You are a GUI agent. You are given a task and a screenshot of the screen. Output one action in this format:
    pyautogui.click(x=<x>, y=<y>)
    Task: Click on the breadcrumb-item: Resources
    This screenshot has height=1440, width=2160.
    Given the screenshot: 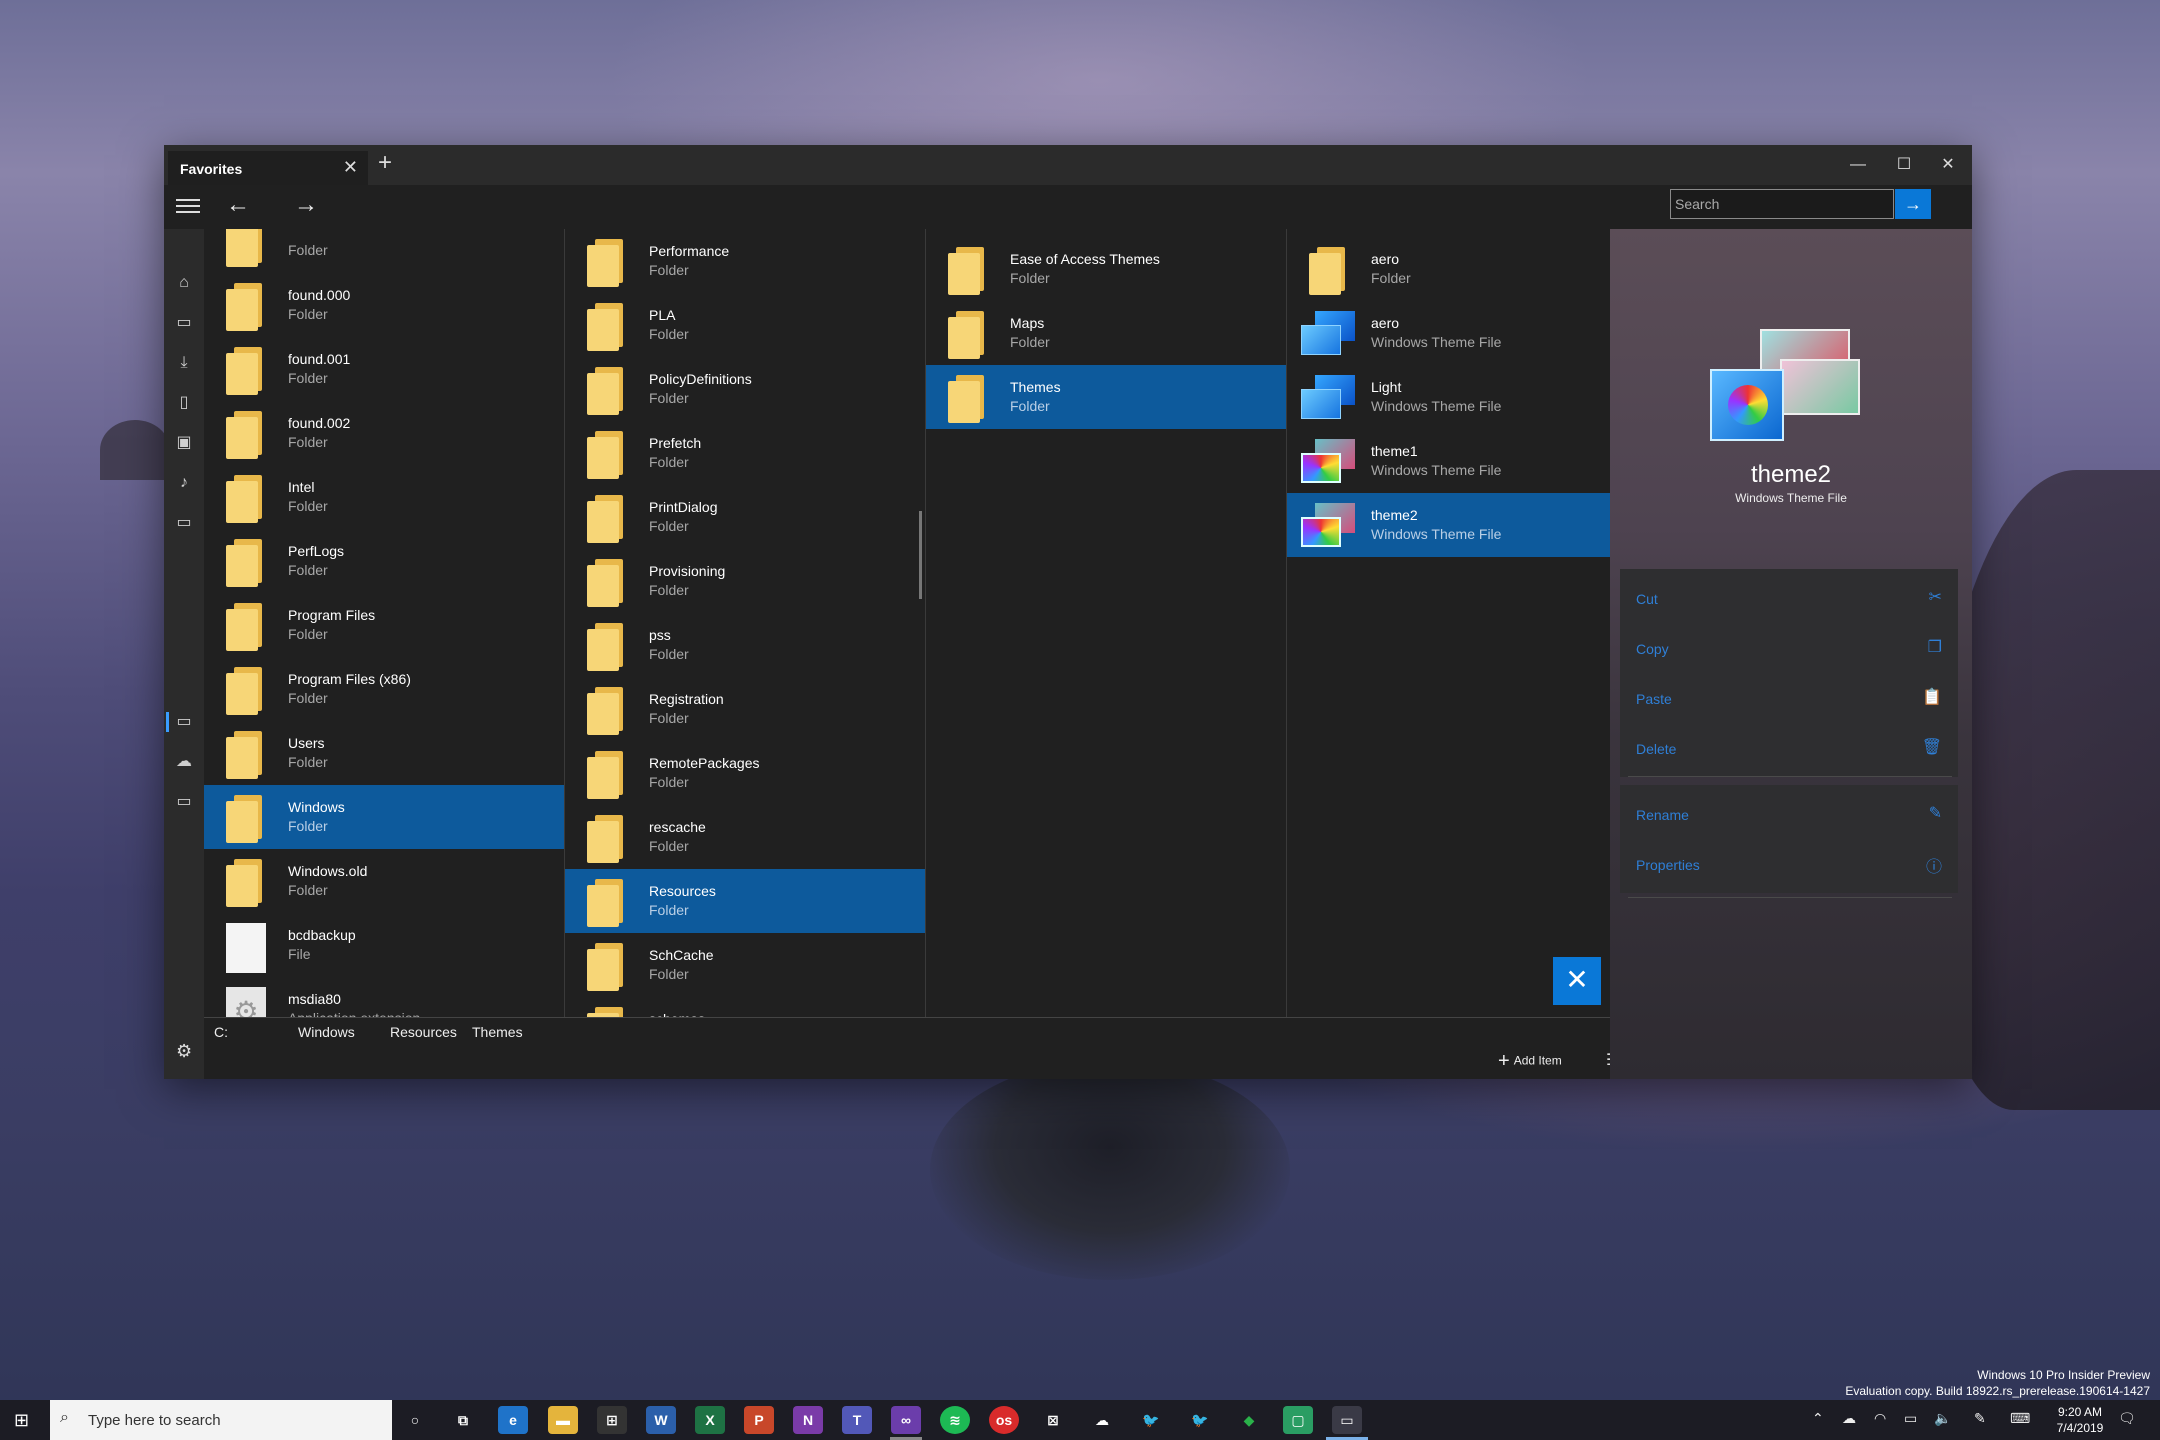 What is the action you would take?
    pyautogui.click(x=423, y=1032)
    